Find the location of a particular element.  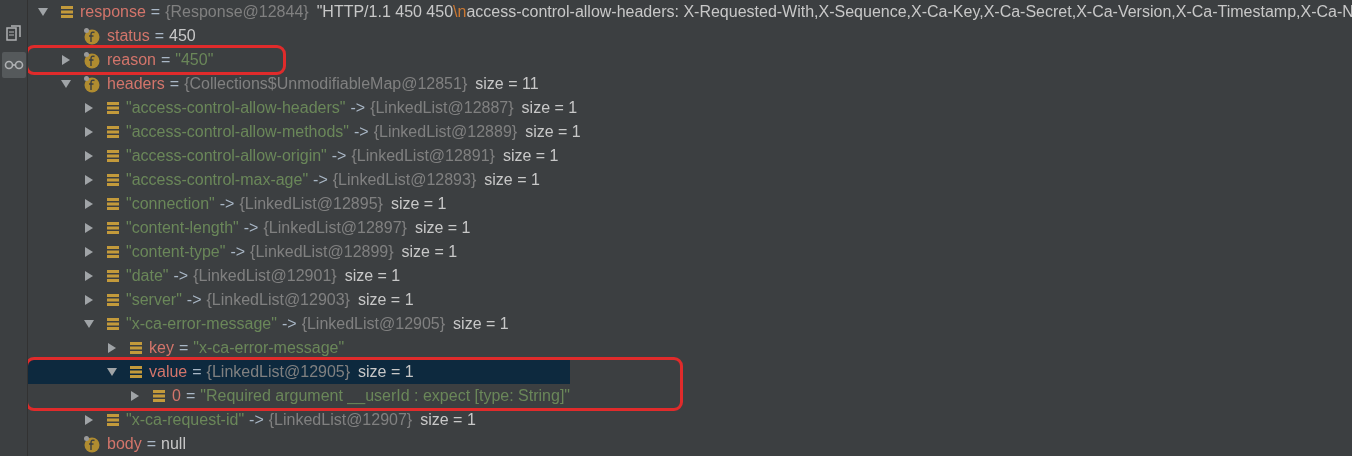

tree-row: 0 = "Required argument __userId : expect [type: String]" is located at coordinates (299, 396).